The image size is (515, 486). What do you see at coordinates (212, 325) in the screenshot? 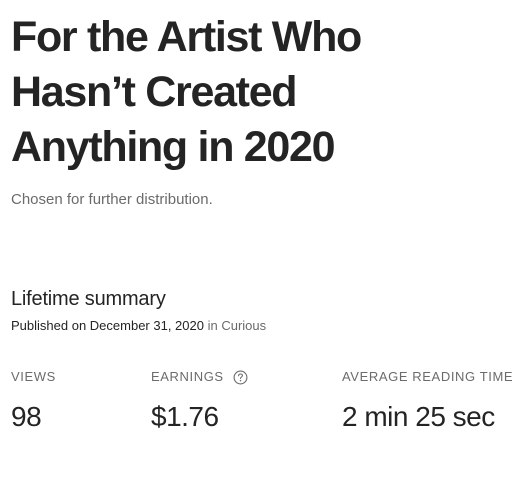
I see `published-in-word: in` at bounding box center [212, 325].